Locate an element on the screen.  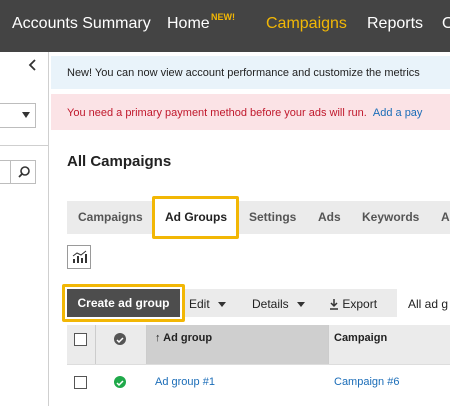
page-title: All Campaigns is located at coordinates (119, 161).